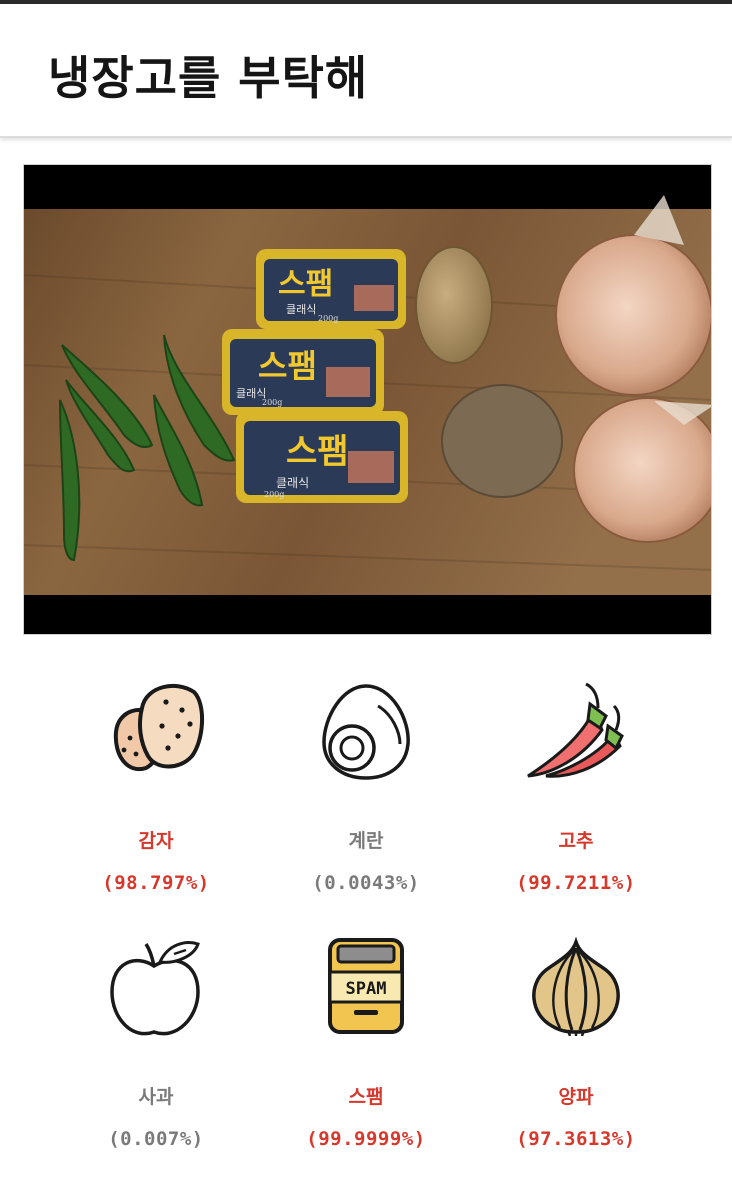 This screenshot has width=732, height=1186. What do you see at coordinates (366, 883) in the screenshot?
I see `ingredient-percent: (0.0043%)` at bounding box center [366, 883].